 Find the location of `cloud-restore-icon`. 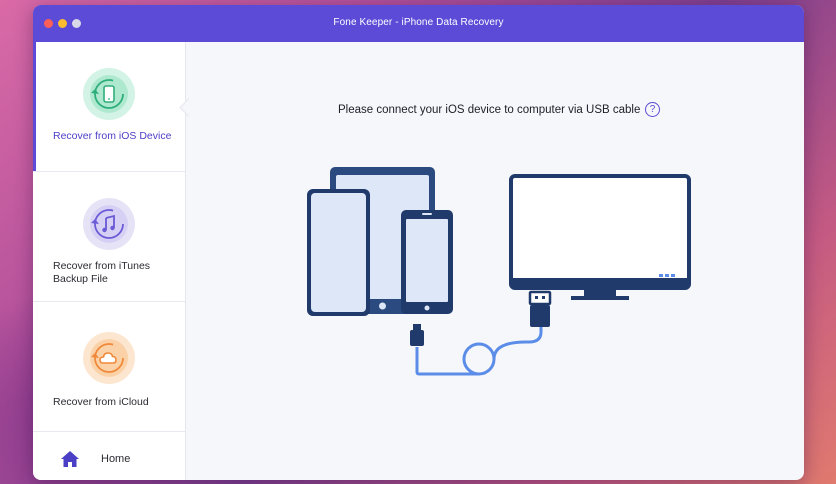

cloud-restore-icon is located at coordinates (109, 358).